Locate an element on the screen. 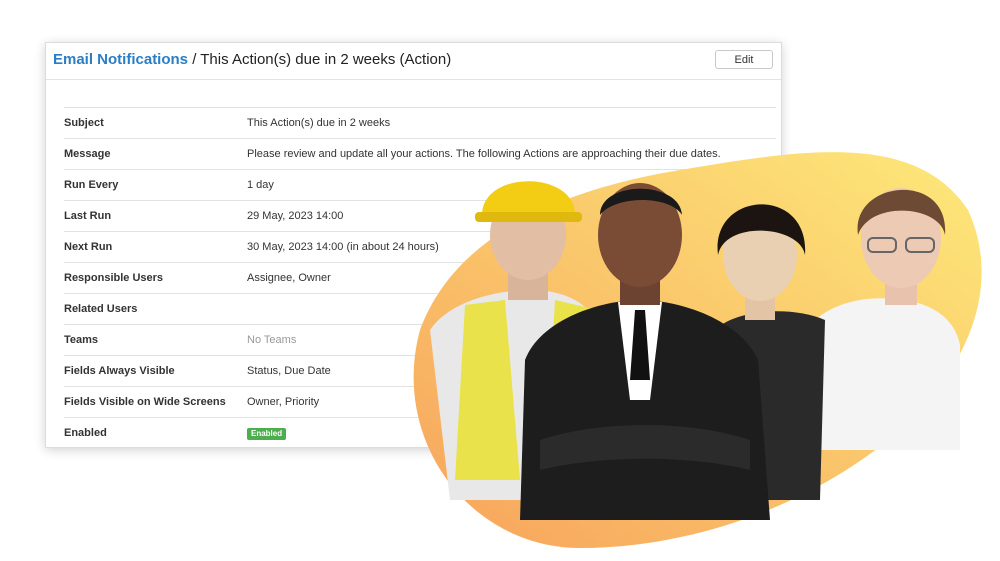 This screenshot has width=1000, height=561. person-businesswoman is located at coordinates (880, 319).